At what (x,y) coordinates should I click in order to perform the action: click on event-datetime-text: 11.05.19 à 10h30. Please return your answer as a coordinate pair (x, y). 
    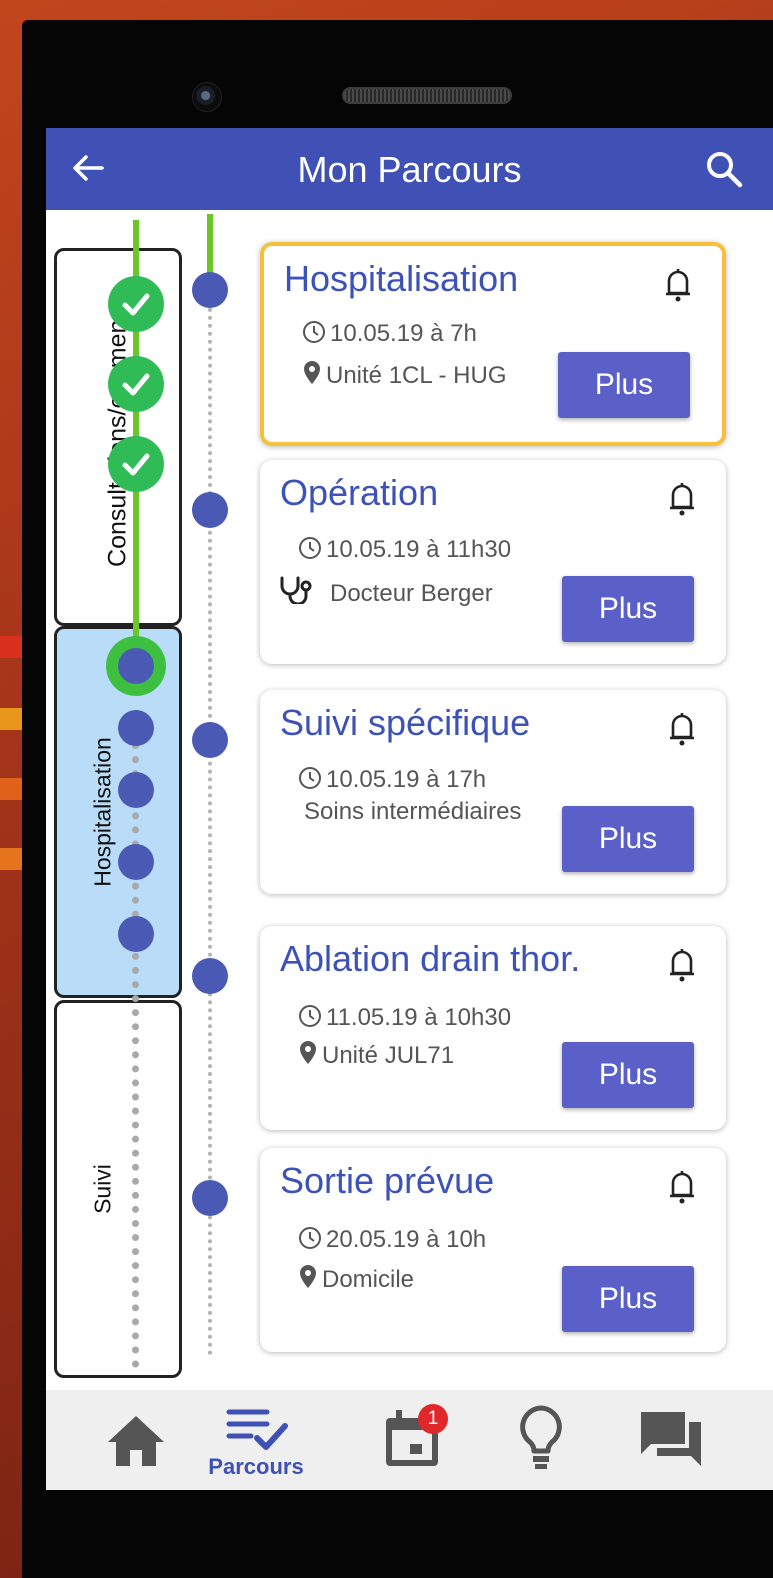
    Looking at the image, I should click on (419, 1017).